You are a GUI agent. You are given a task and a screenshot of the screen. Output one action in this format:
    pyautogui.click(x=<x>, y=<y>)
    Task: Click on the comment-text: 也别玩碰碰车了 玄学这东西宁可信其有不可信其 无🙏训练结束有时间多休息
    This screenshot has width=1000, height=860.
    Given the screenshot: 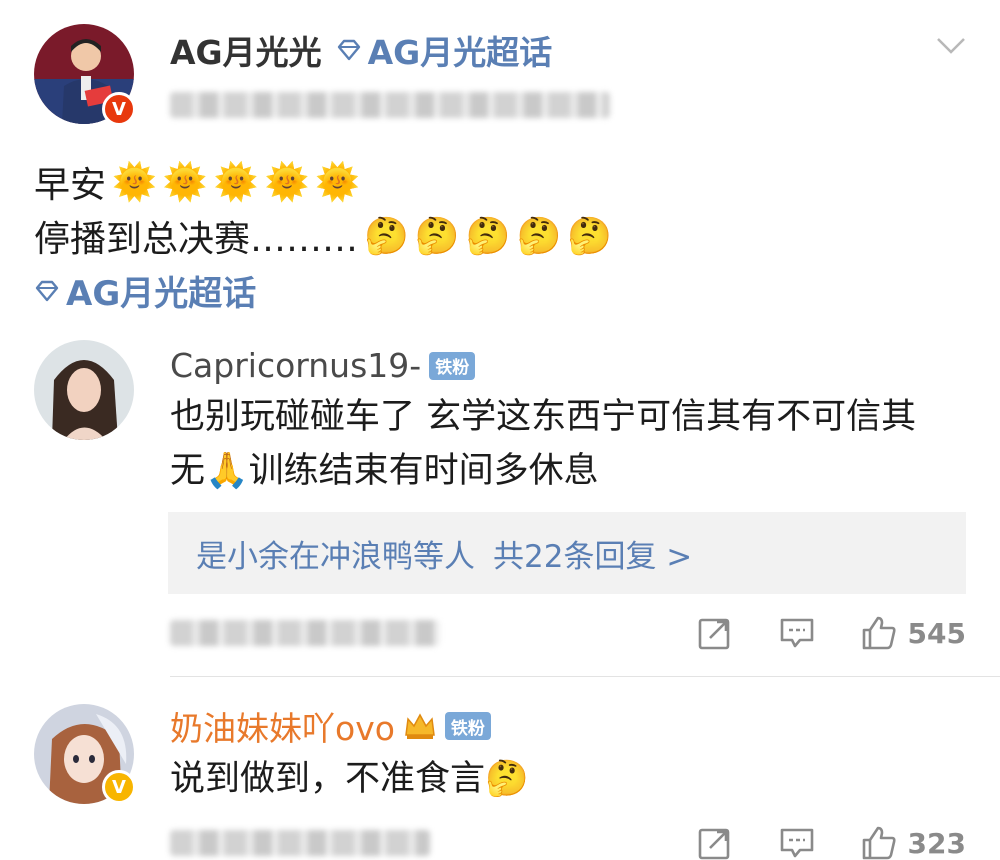 What is the action you would take?
    pyautogui.click(x=565, y=444)
    